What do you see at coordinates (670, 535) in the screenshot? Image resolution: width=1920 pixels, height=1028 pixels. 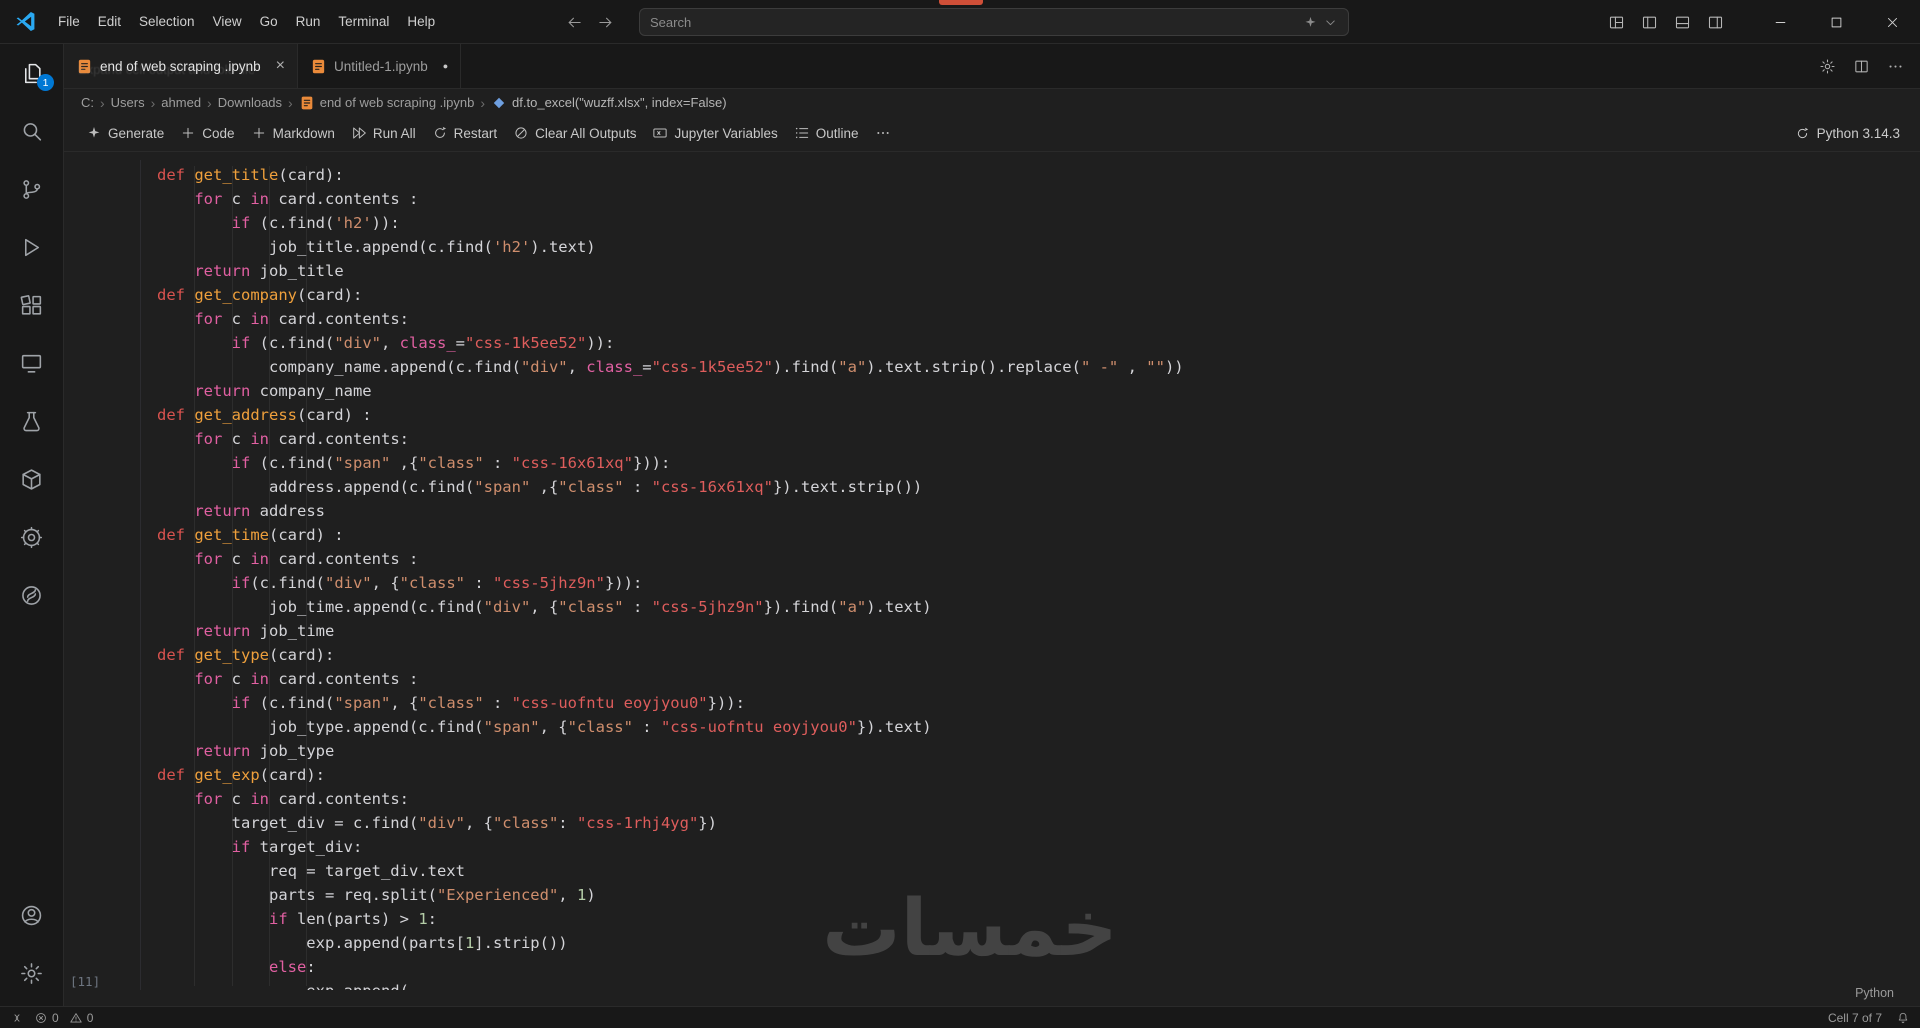 I see `code-line: def get_time(card) :` at bounding box center [670, 535].